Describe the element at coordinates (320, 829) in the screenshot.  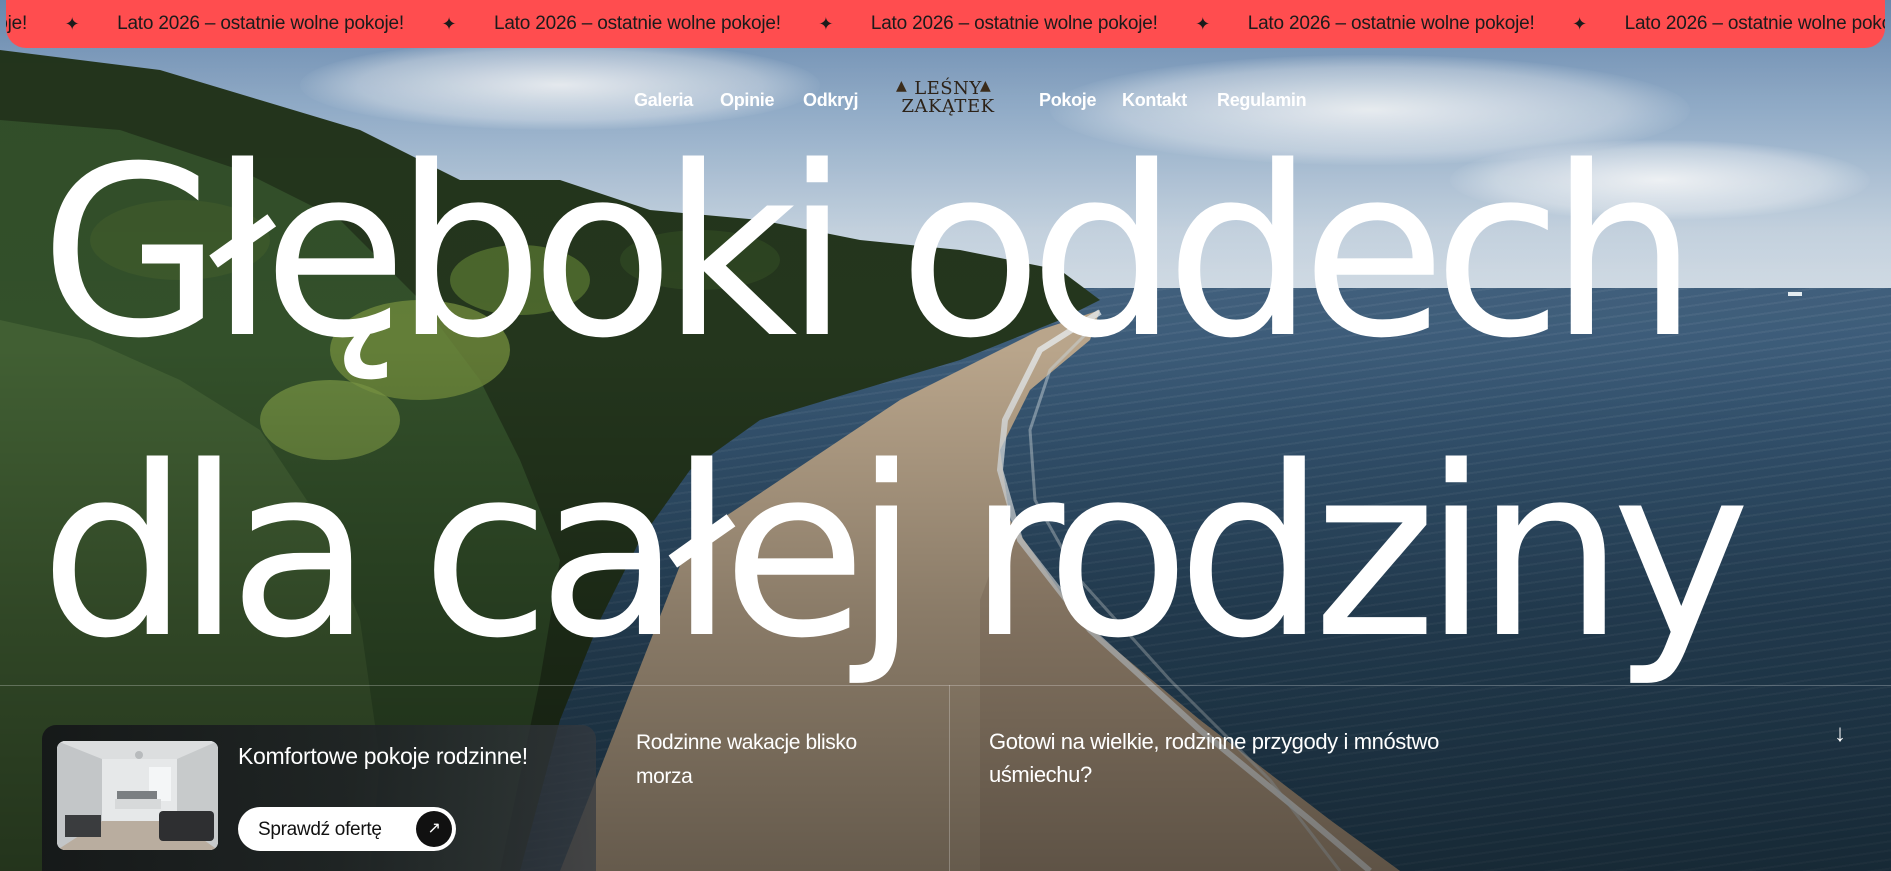
I see `check-offer-label: Sprawdź ofertę` at that location.